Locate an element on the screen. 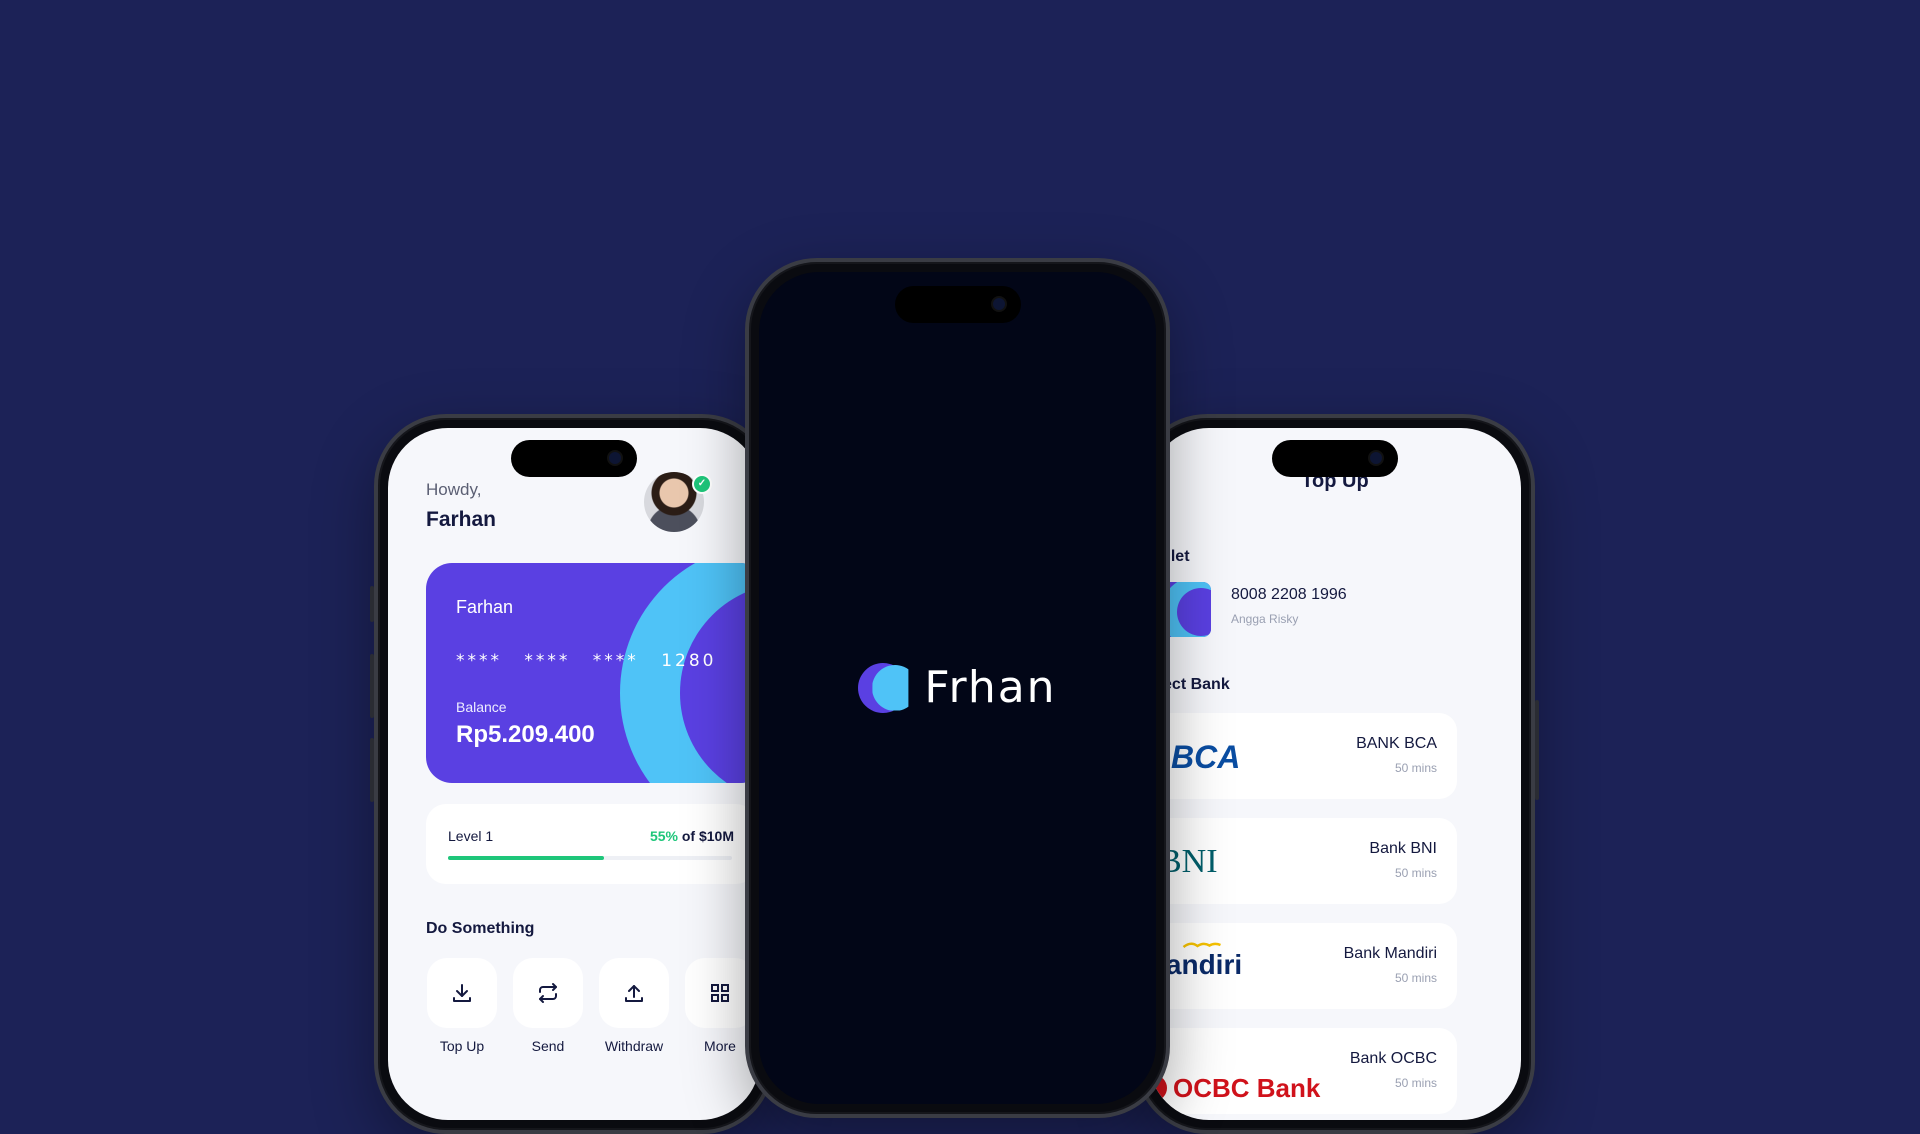  action-label: Send is located at coordinates (548, 1046).